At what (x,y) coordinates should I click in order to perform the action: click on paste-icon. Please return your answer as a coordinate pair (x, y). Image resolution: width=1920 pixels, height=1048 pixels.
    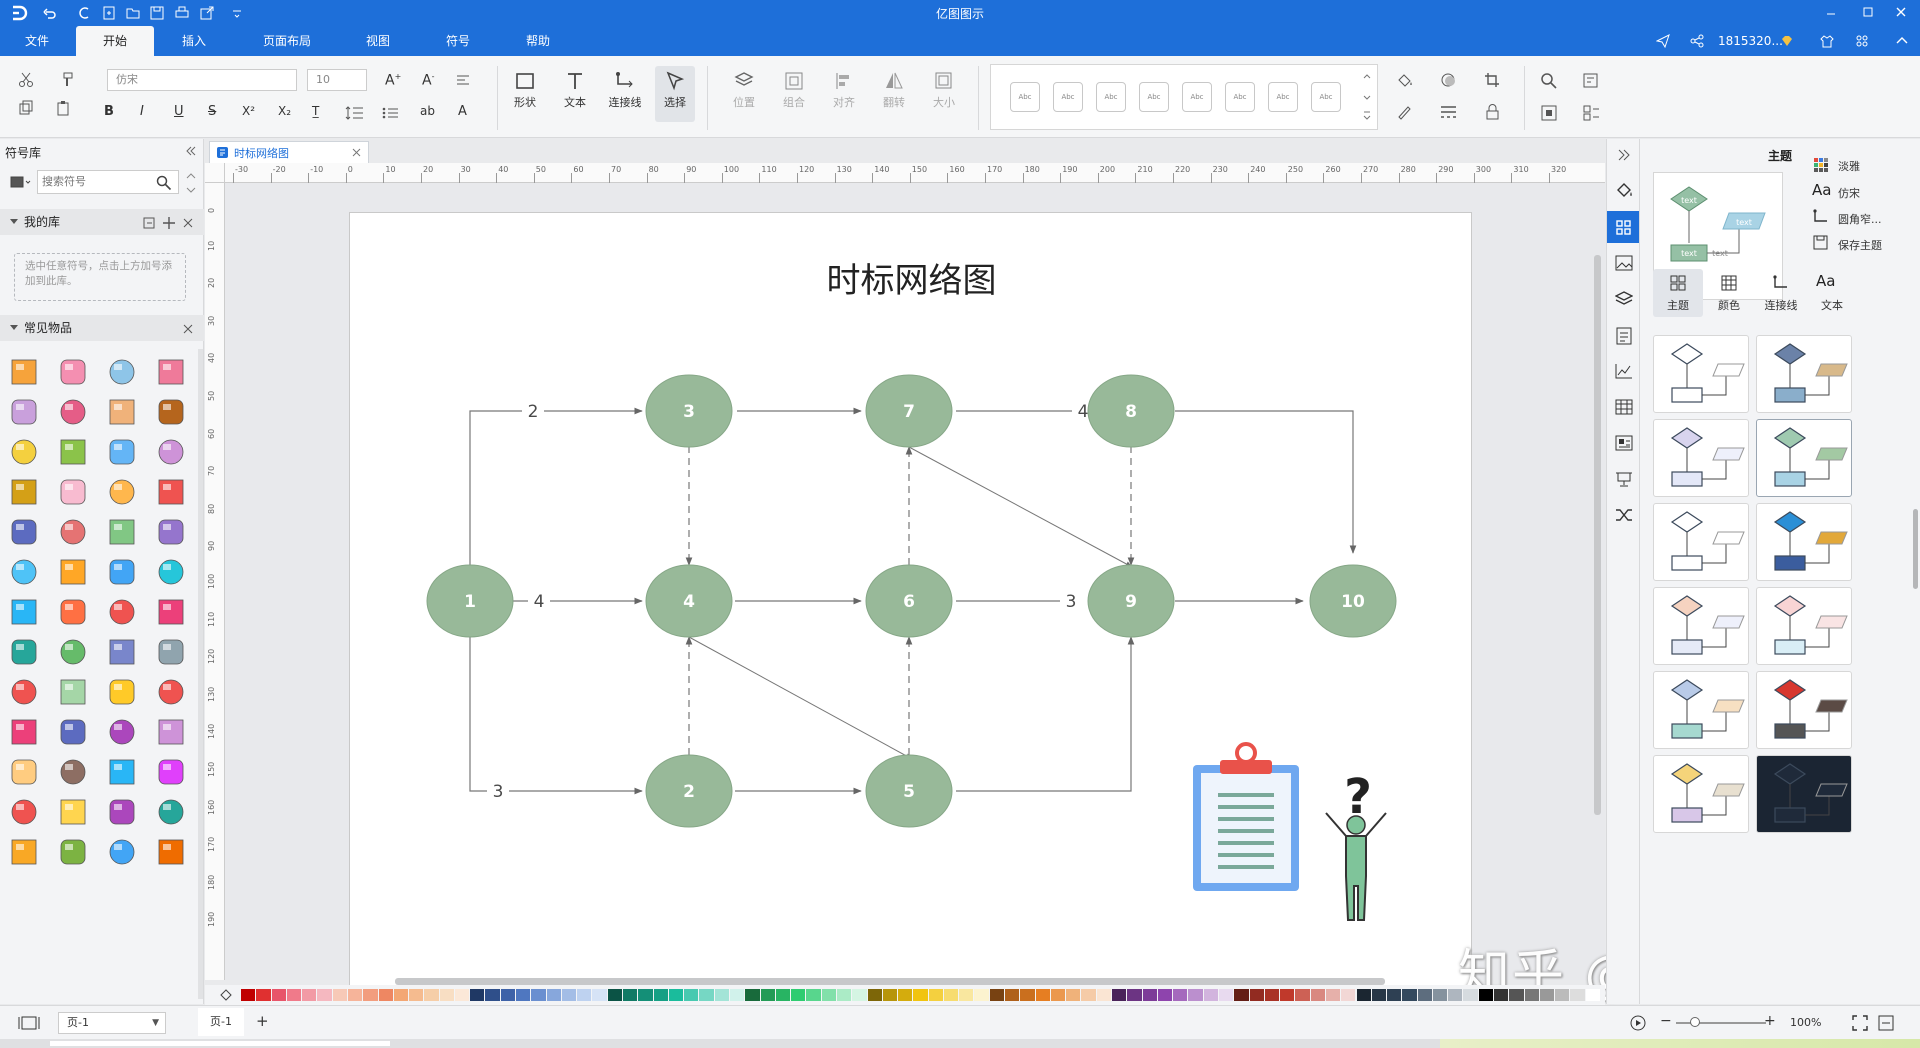
    Looking at the image, I should click on (65, 108).